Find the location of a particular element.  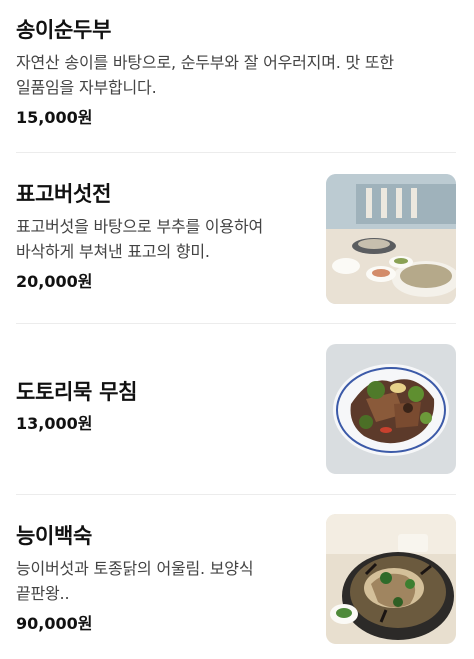

menu-item-desc: 자연산 송이를 바탕으로, 순두부와 잘 어우러지며. 맛 또한 is located at coordinates (205, 62).